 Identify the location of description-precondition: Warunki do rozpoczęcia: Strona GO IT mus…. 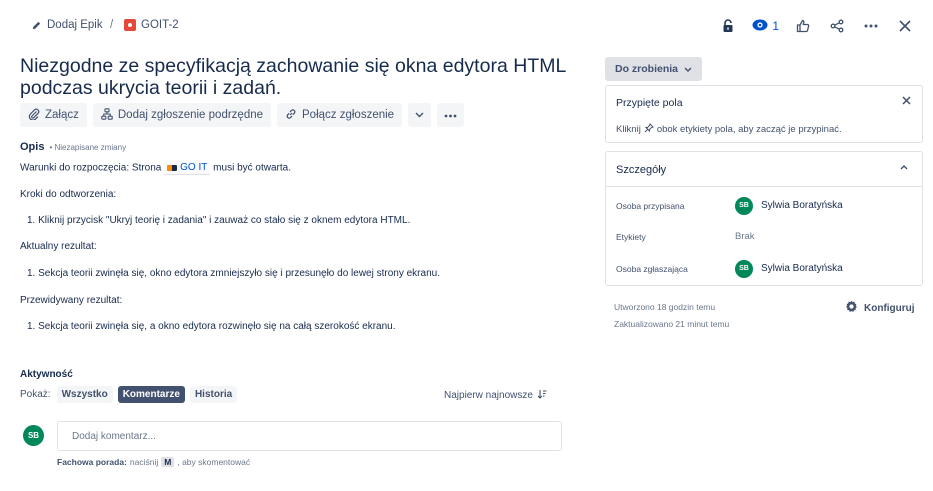
(155, 168).